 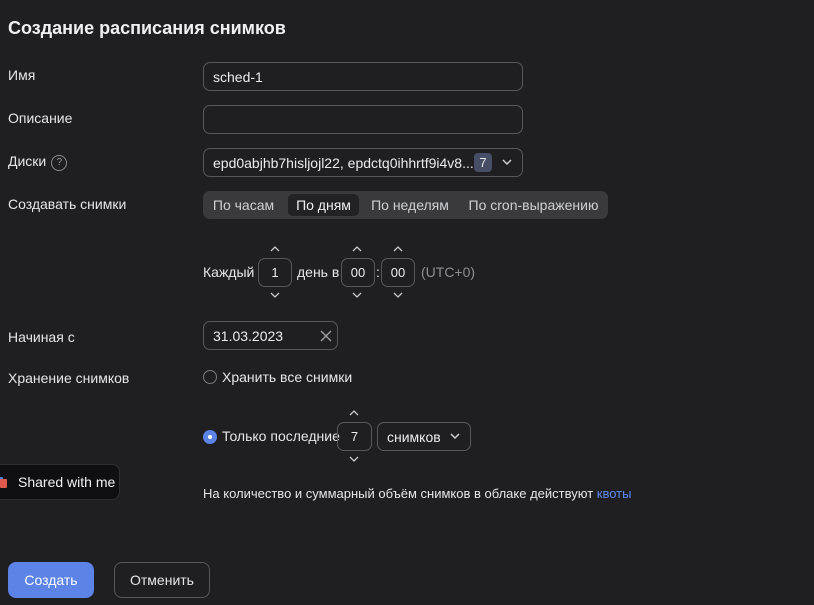 What do you see at coordinates (210, 437) in the screenshot?
I see `keep-last-radio` at bounding box center [210, 437].